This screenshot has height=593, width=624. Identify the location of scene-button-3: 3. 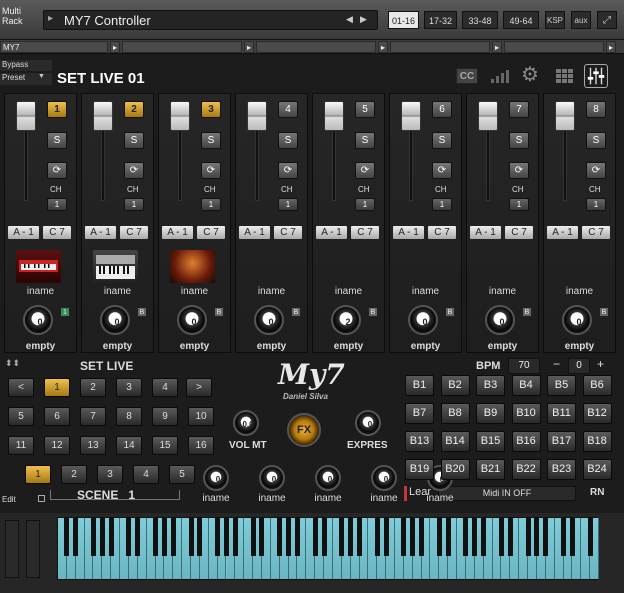
(110, 474).